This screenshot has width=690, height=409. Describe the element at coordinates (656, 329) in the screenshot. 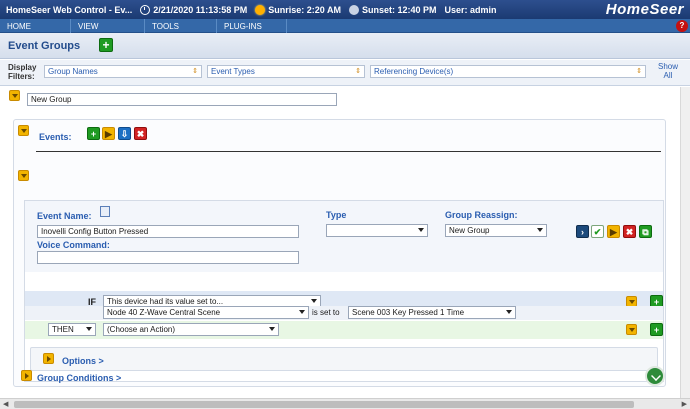

I see `add-action-button: +` at that location.